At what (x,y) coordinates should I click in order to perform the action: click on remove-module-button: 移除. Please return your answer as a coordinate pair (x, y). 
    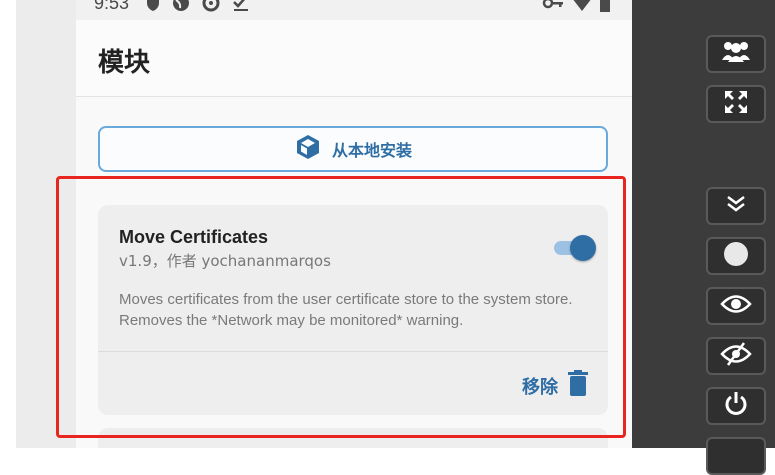
    Looking at the image, I should click on (555, 385).